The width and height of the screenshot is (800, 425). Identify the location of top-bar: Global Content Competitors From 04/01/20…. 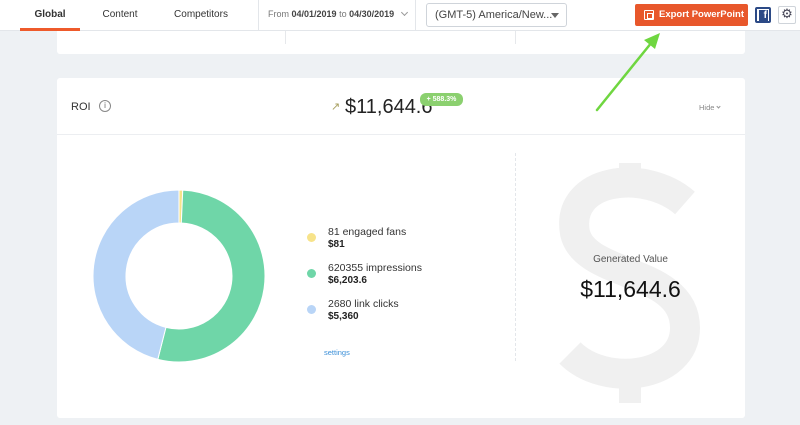
(400, 15).